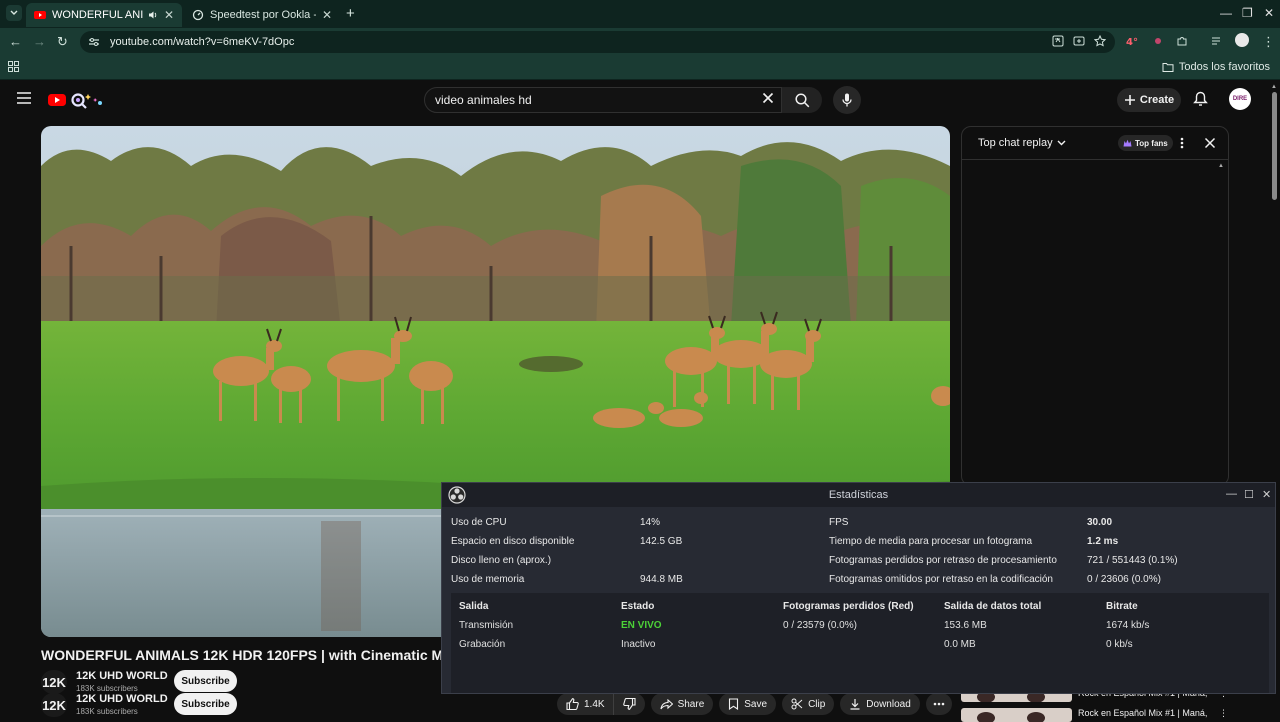 The width and height of the screenshot is (1280, 722). What do you see at coordinates (198, 15) in the screenshot?
I see `speedtest-favicon-icon` at bounding box center [198, 15].